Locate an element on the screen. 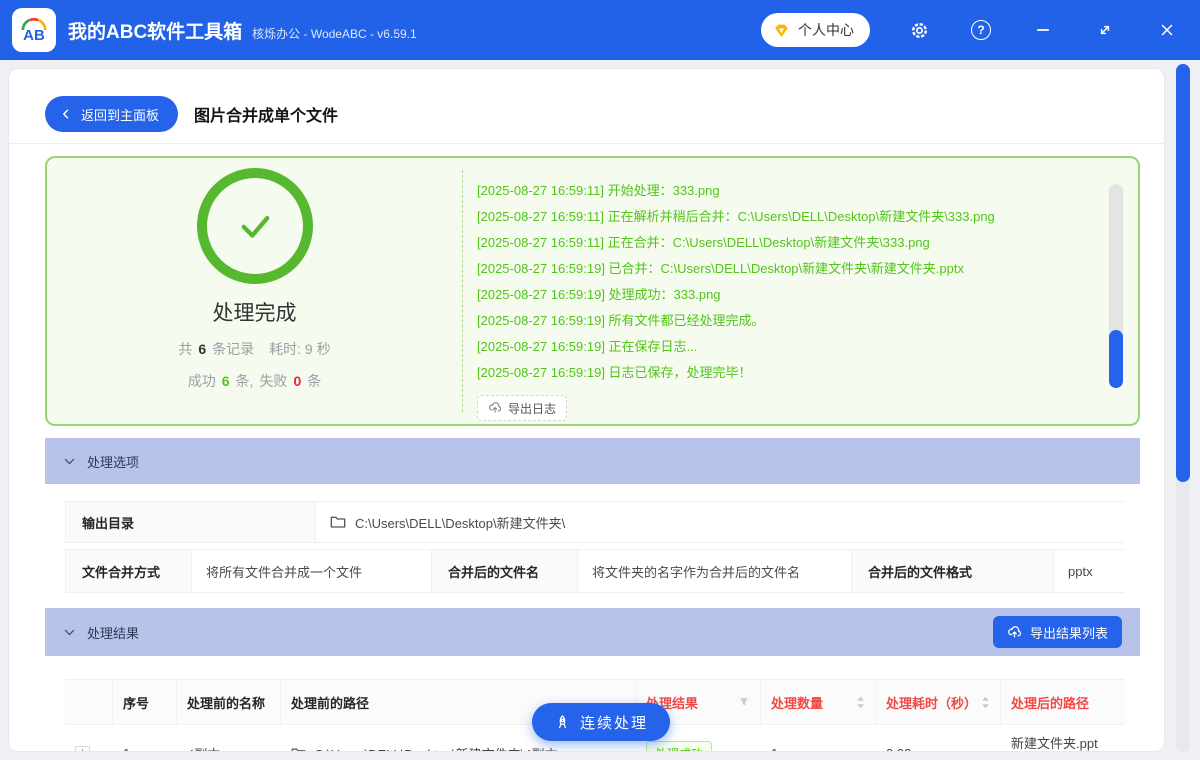 This screenshot has width=1200, height=760. status-title: 处理完成 is located at coordinates (254, 313).